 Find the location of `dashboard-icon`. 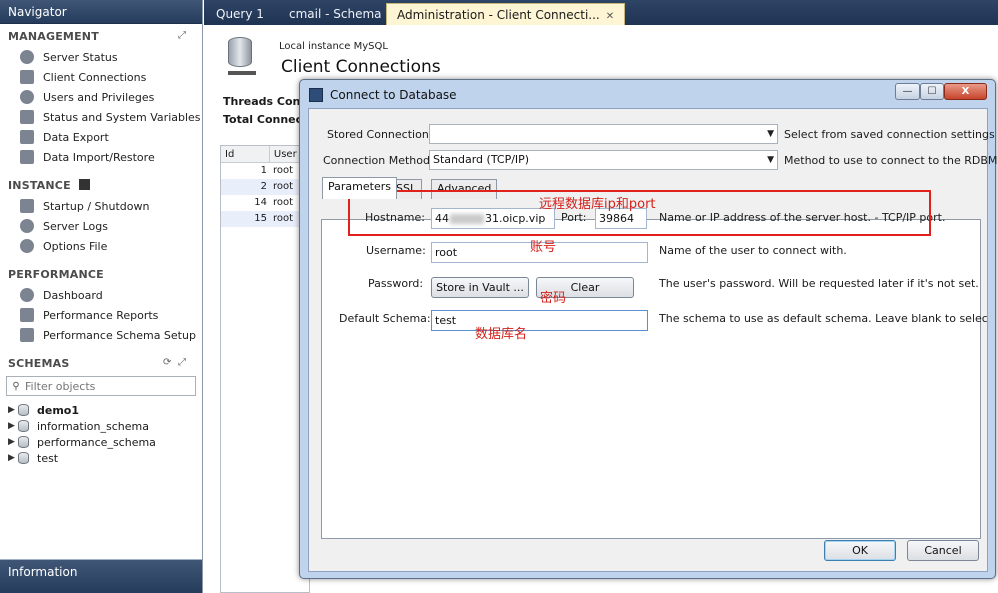

dashboard-icon is located at coordinates (27, 295).